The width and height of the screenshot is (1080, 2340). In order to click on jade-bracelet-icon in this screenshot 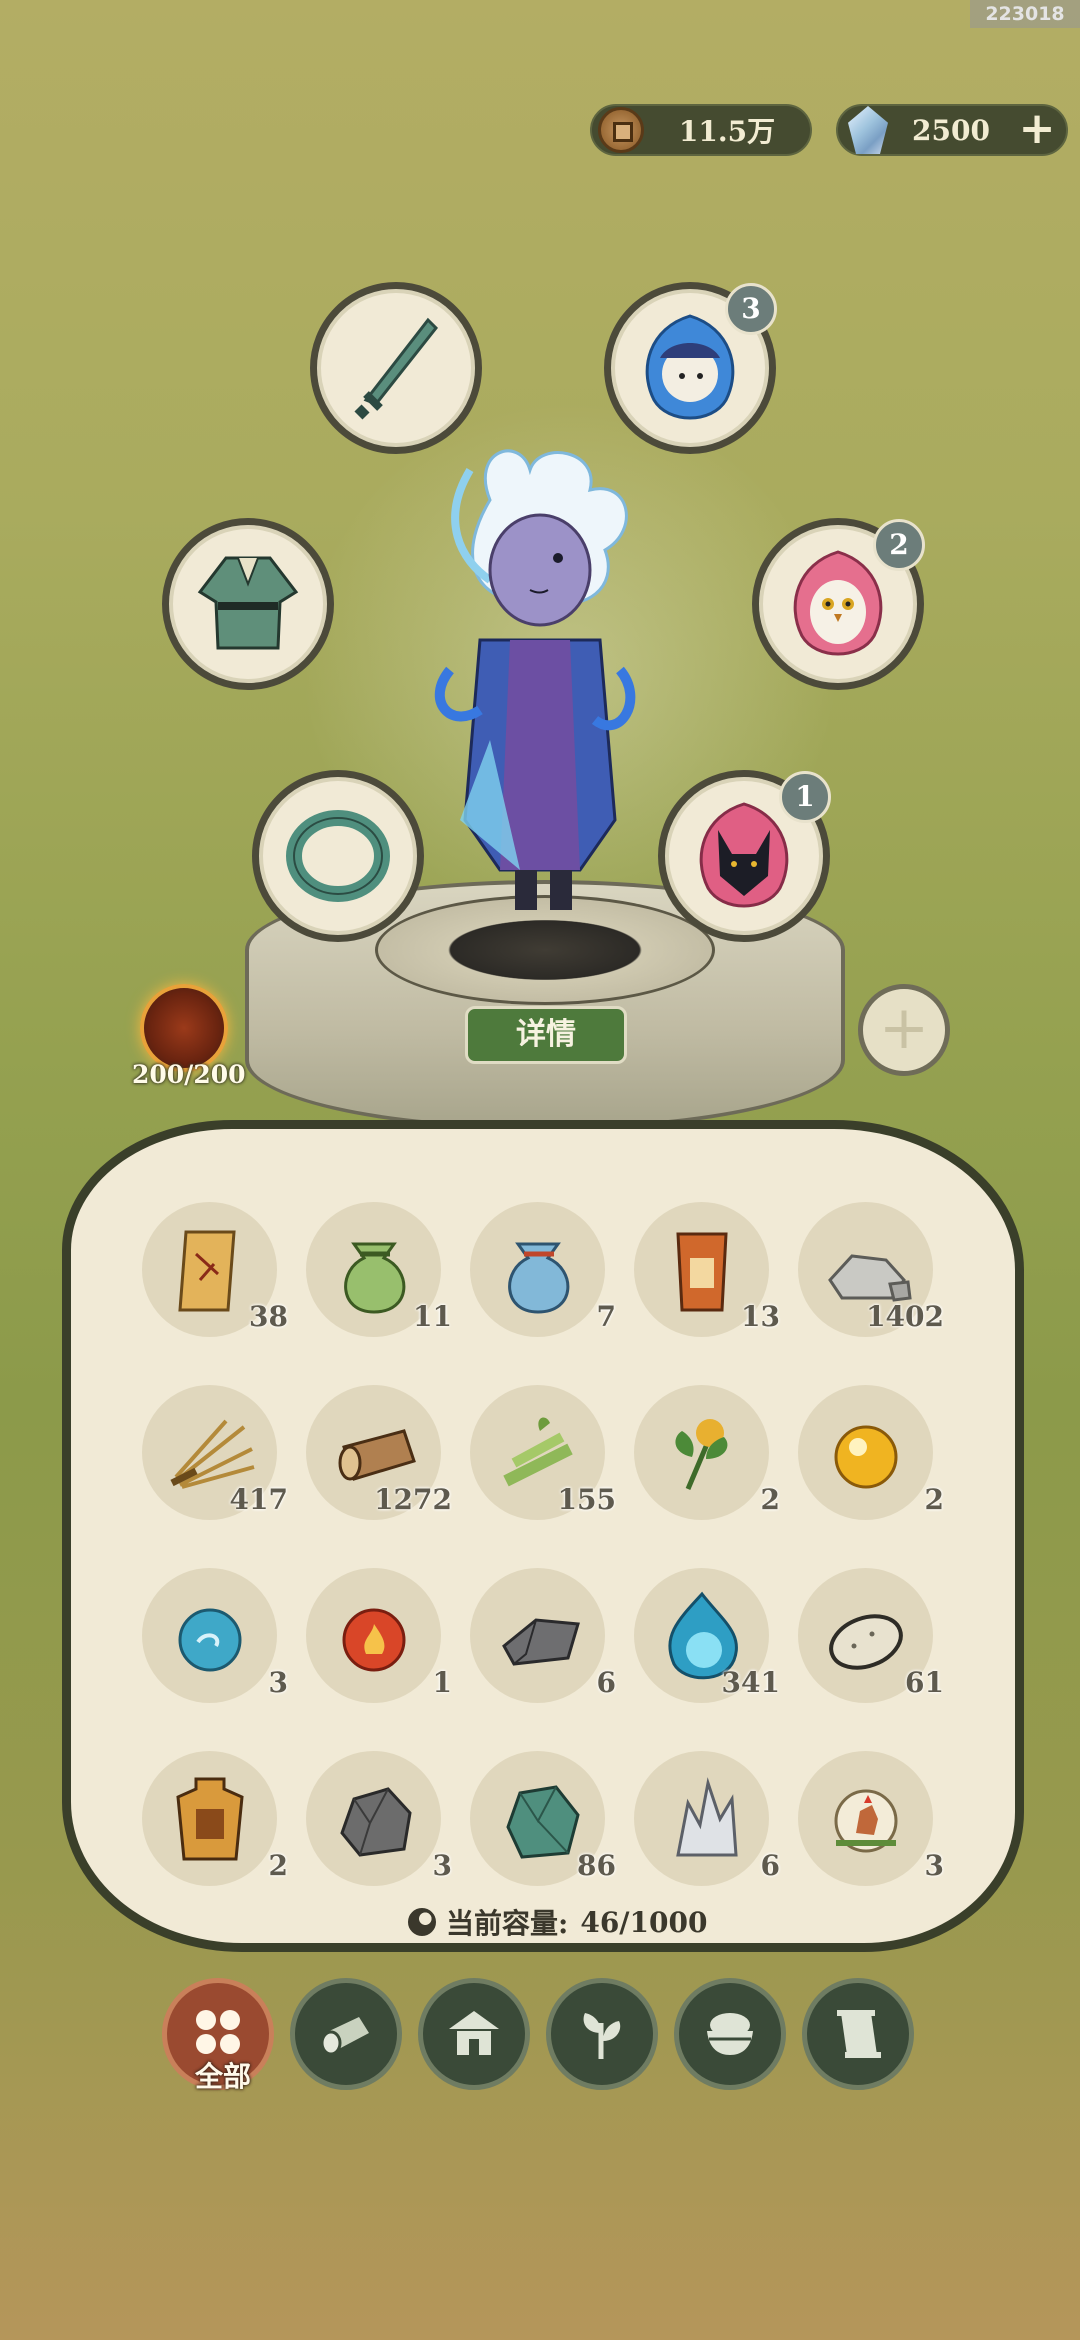, I will do `click(338, 856)`.